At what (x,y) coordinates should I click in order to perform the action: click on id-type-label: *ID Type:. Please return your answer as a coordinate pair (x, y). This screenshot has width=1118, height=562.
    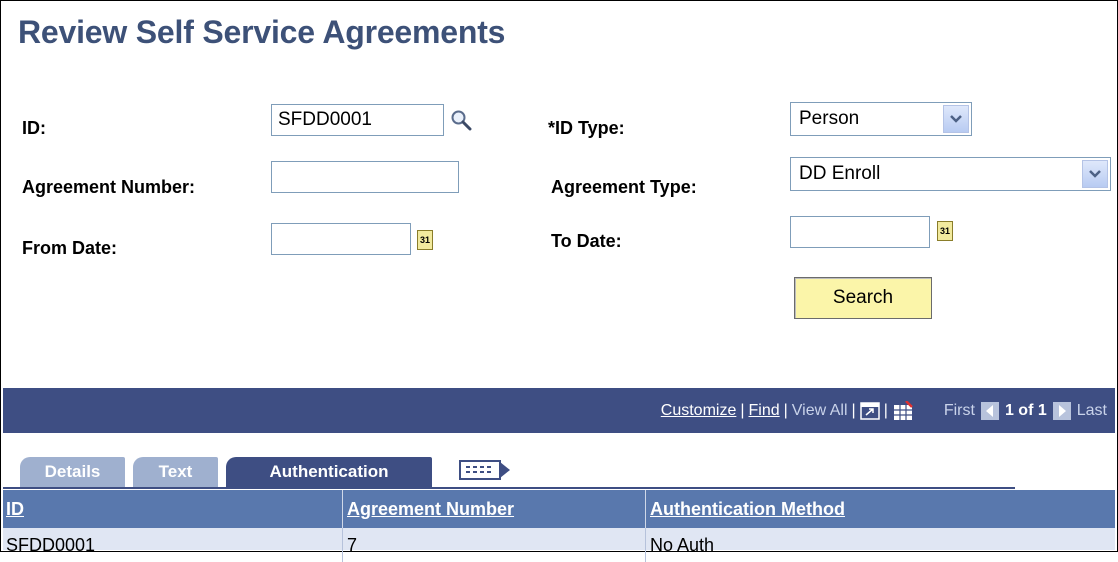
    Looking at the image, I should click on (586, 128).